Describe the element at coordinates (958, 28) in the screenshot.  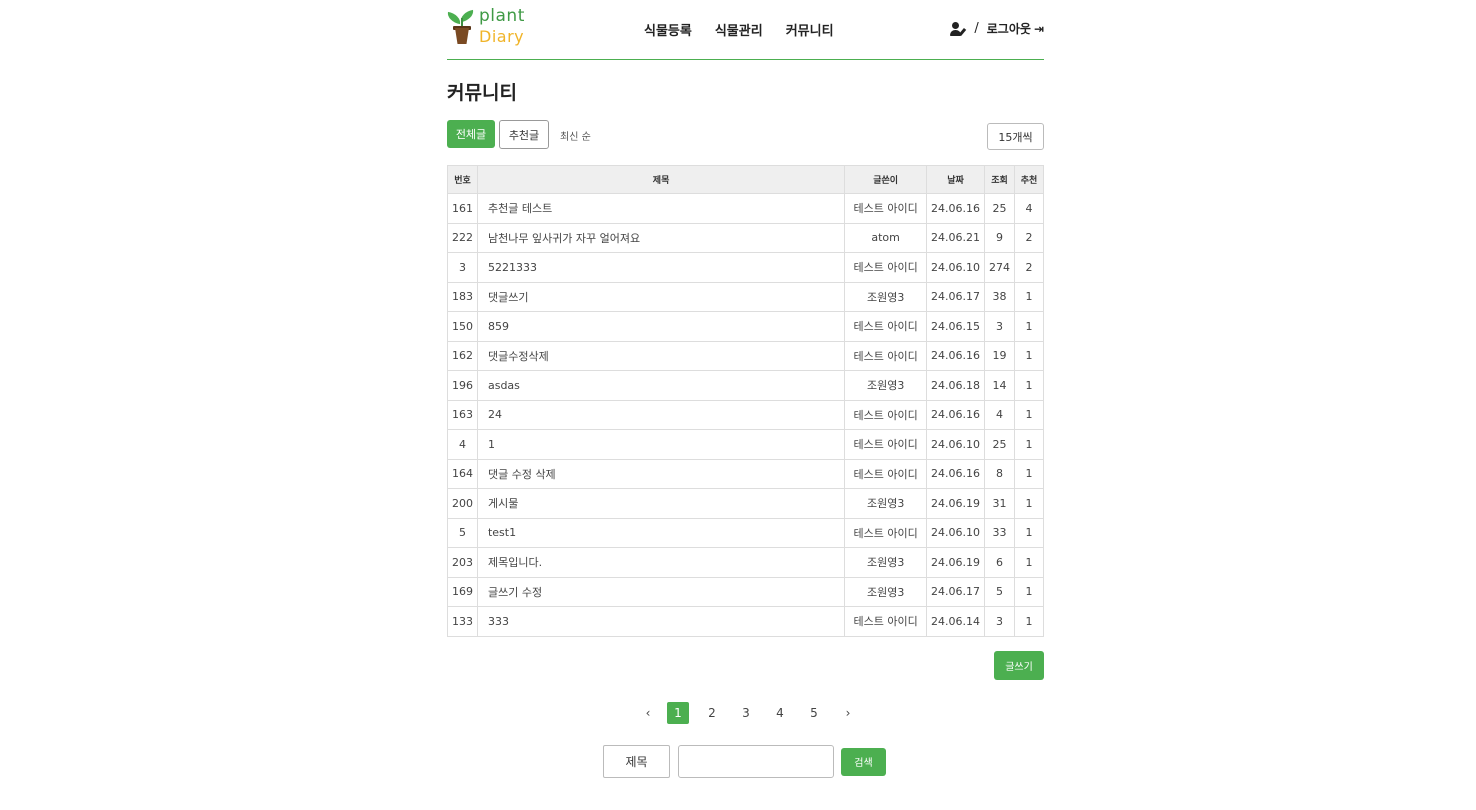
I see `user-edit-icon` at that location.